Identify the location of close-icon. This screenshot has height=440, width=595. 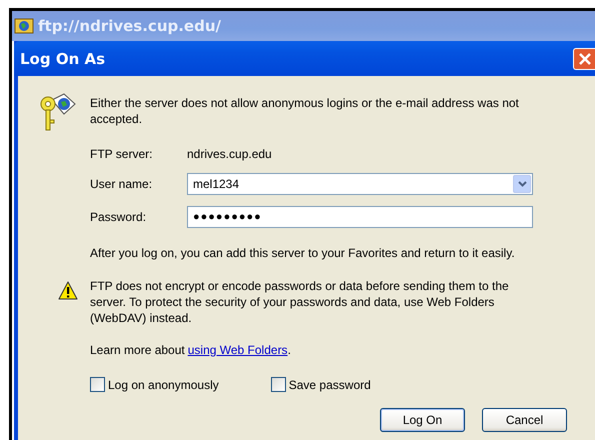
(585, 59).